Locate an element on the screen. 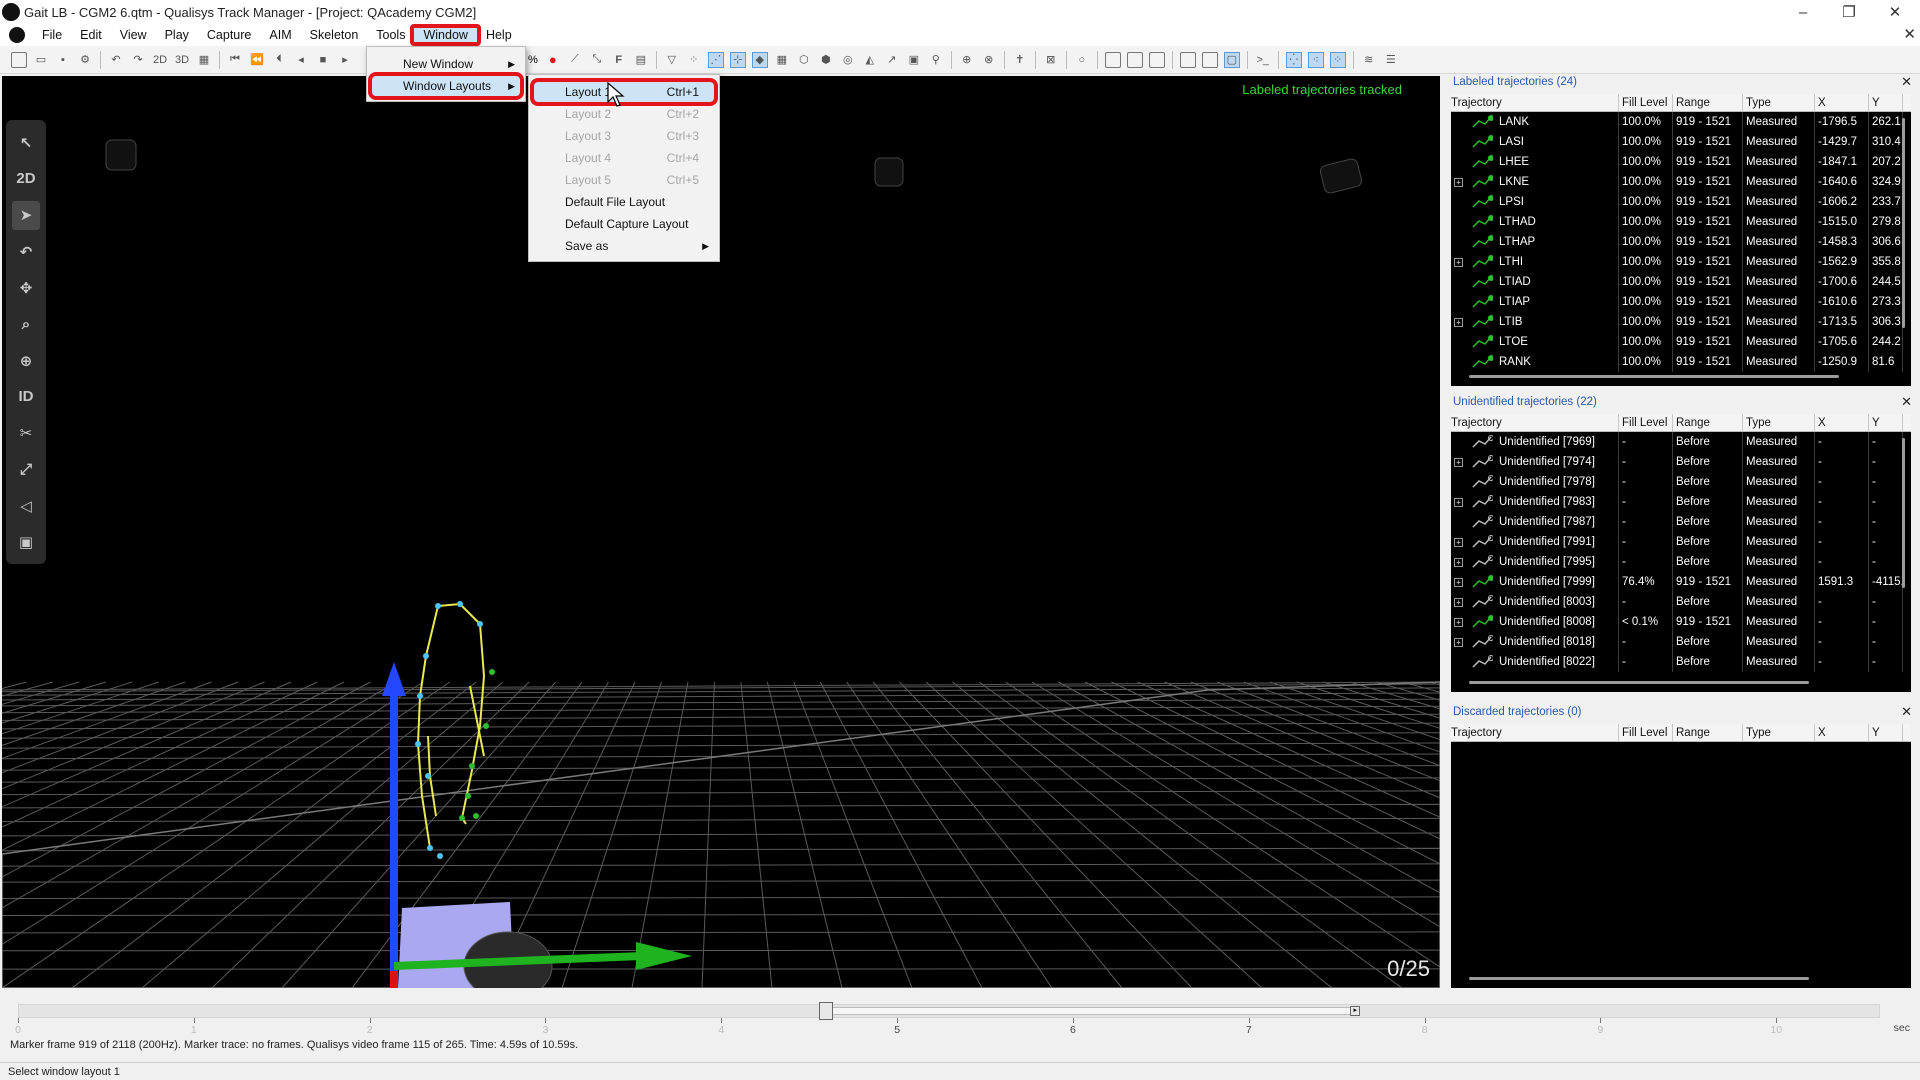 The width and height of the screenshot is (1920, 1080). column-header: Range is located at coordinates (1708, 422).